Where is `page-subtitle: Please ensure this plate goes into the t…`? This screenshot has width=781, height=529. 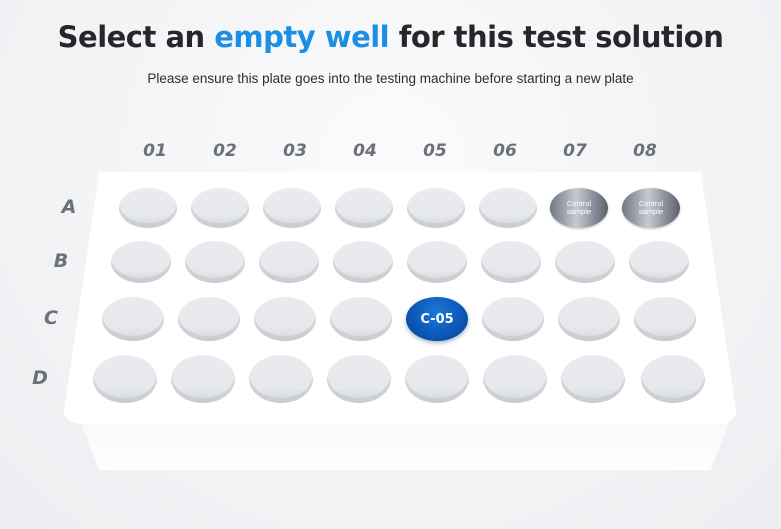
page-subtitle: Please ensure this plate goes into the t… is located at coordinates (390, 78).